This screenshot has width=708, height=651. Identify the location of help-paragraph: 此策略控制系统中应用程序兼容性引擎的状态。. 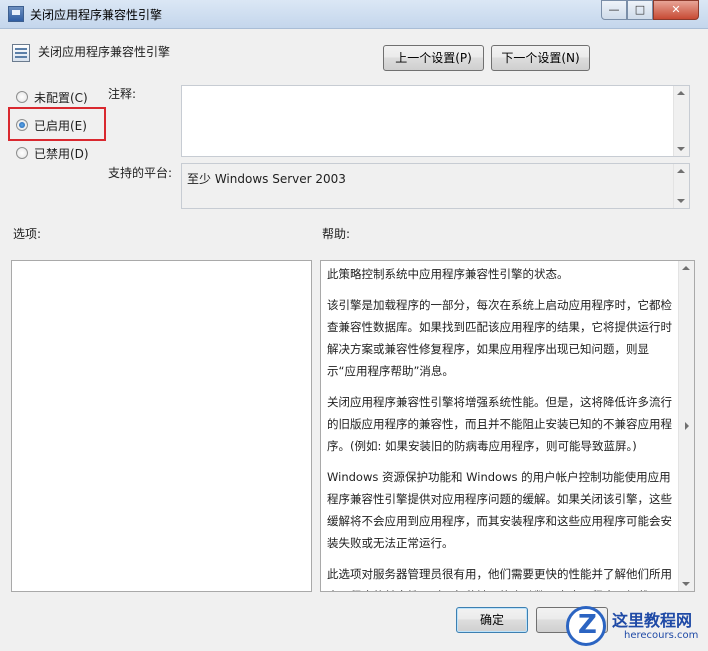
(448, 274).